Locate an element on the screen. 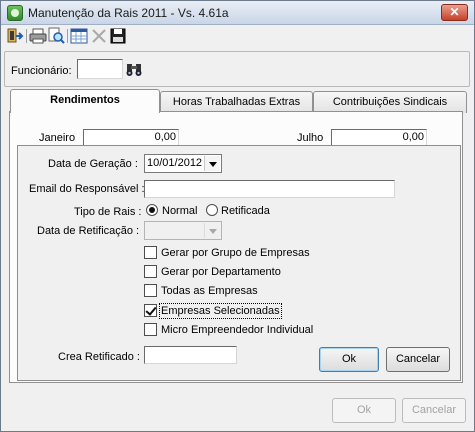  data-geracao-label: Data de Geração : is located at coordinates (93, 164).